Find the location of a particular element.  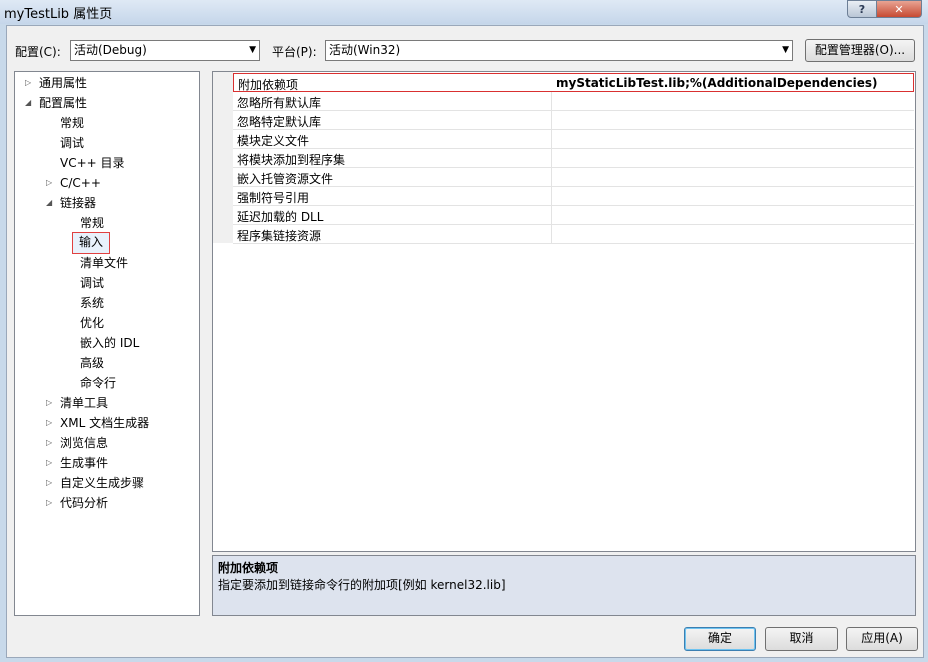

description-title: 附加依赖项 is located at coordinates (248, 568).